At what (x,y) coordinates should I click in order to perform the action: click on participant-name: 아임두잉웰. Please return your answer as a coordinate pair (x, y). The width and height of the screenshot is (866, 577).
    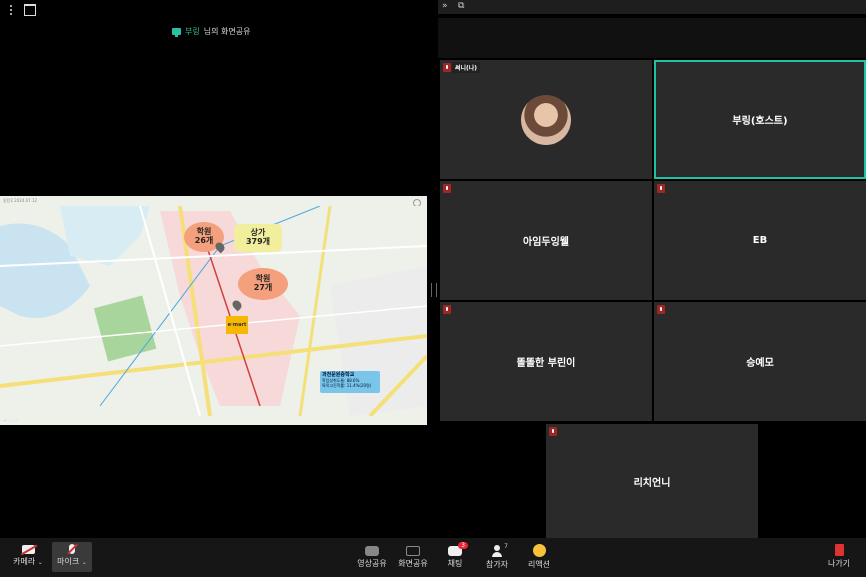
    Looking at the image, I should click on (546, 242).